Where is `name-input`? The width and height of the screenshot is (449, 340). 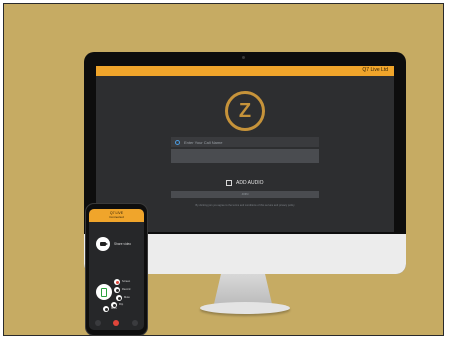 name-input is located at coordinates (245, 156).